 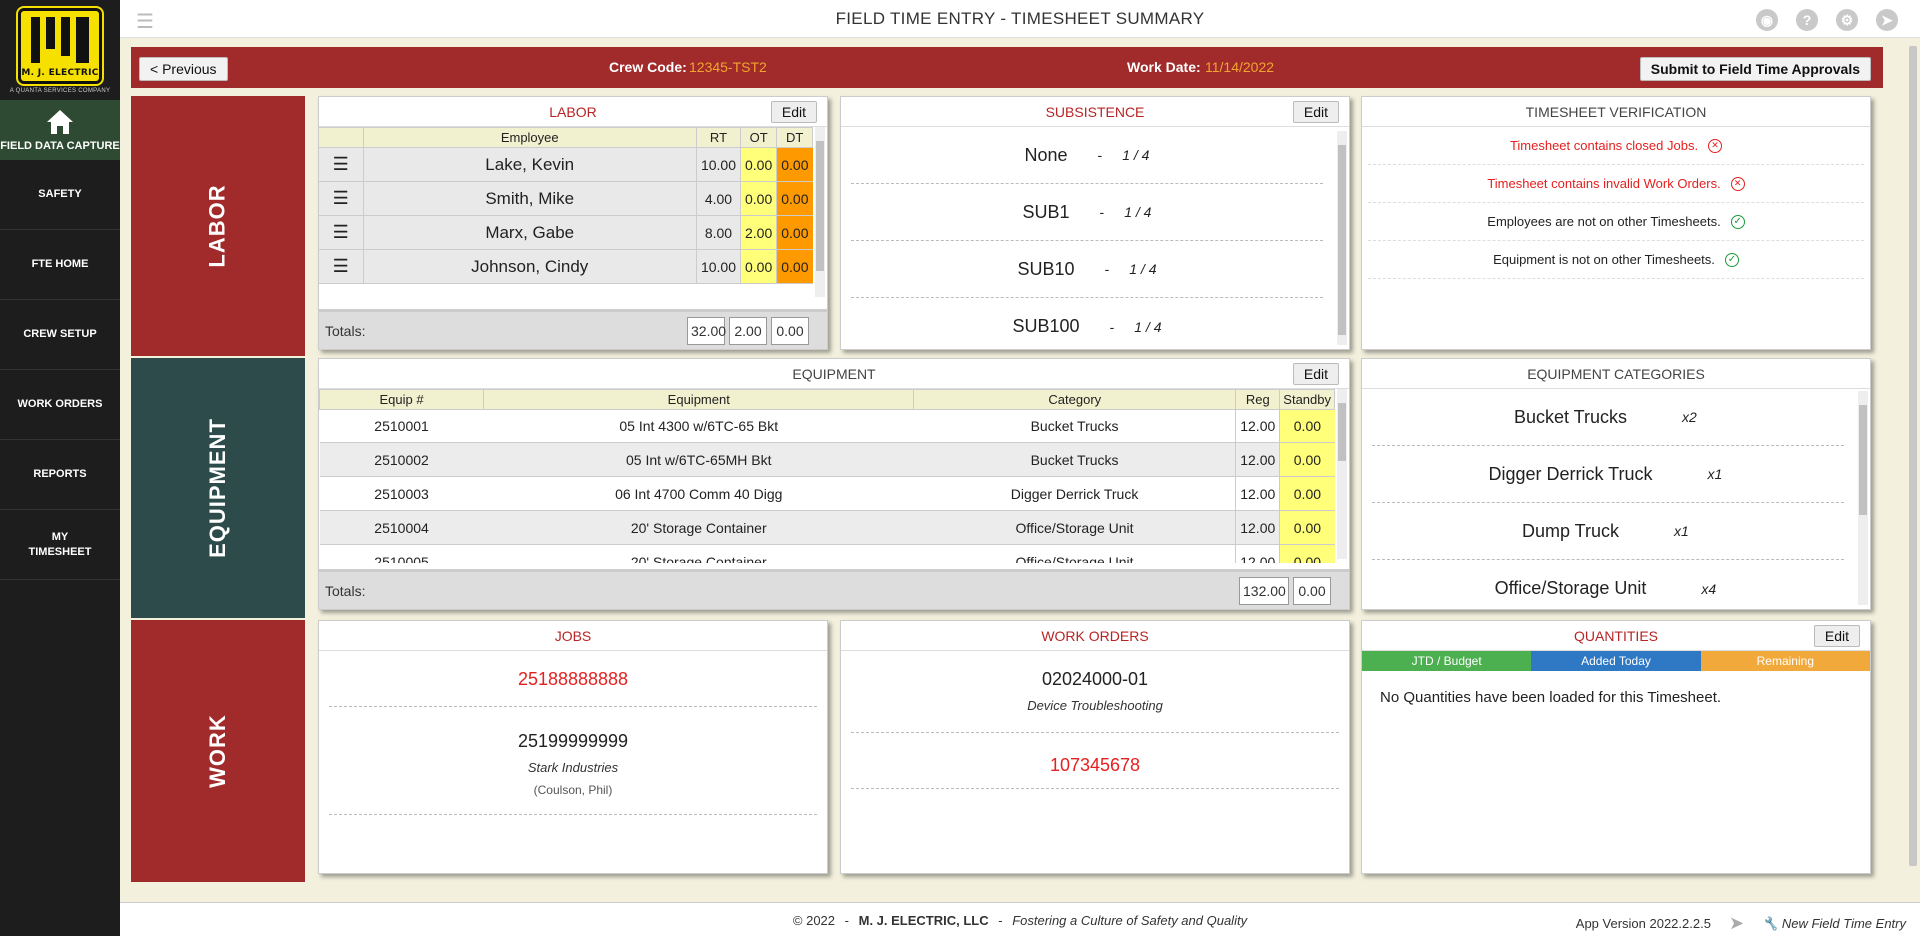 What do you see at coordinates (1616, 184) in the screenshot?
I see `verification-item: Timesheet contains invalid Work Orders. ✕` at bounding box center [1616, 184].